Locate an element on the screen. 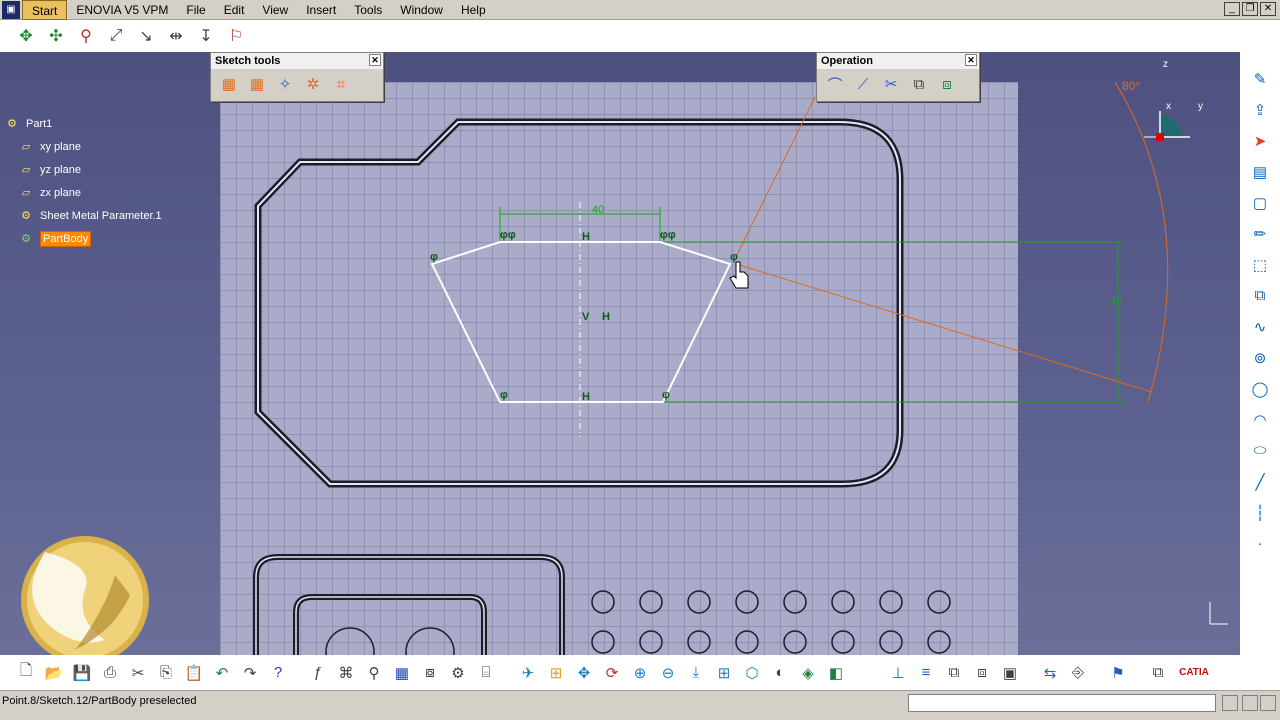 This screenshot has height=720, width=1280. sheet-icon-c: ⧉ is located at coordinates (954, 673).